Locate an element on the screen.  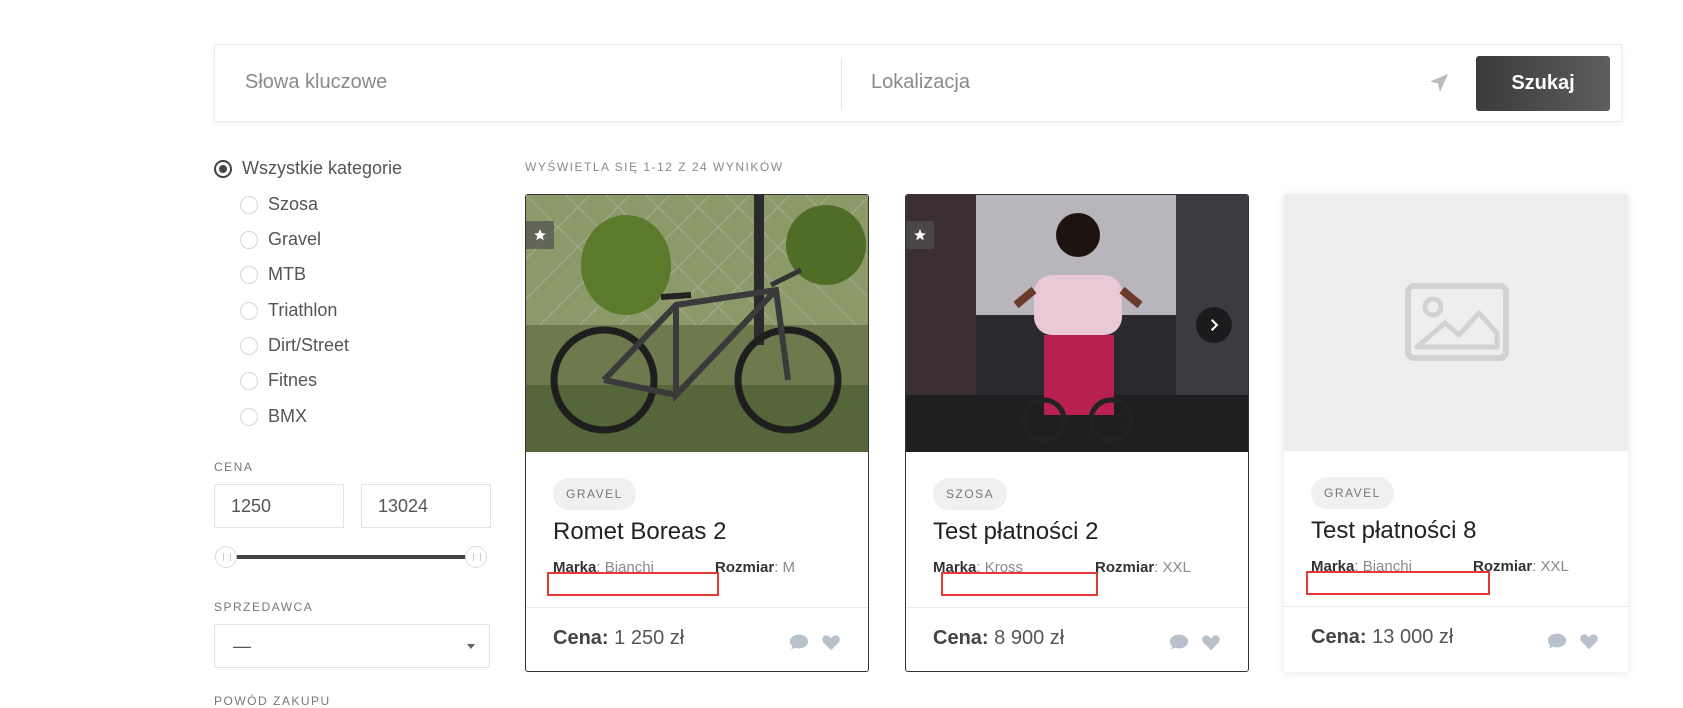
category-all: Wszystkie kategorie is located at coordinates (308, 168).